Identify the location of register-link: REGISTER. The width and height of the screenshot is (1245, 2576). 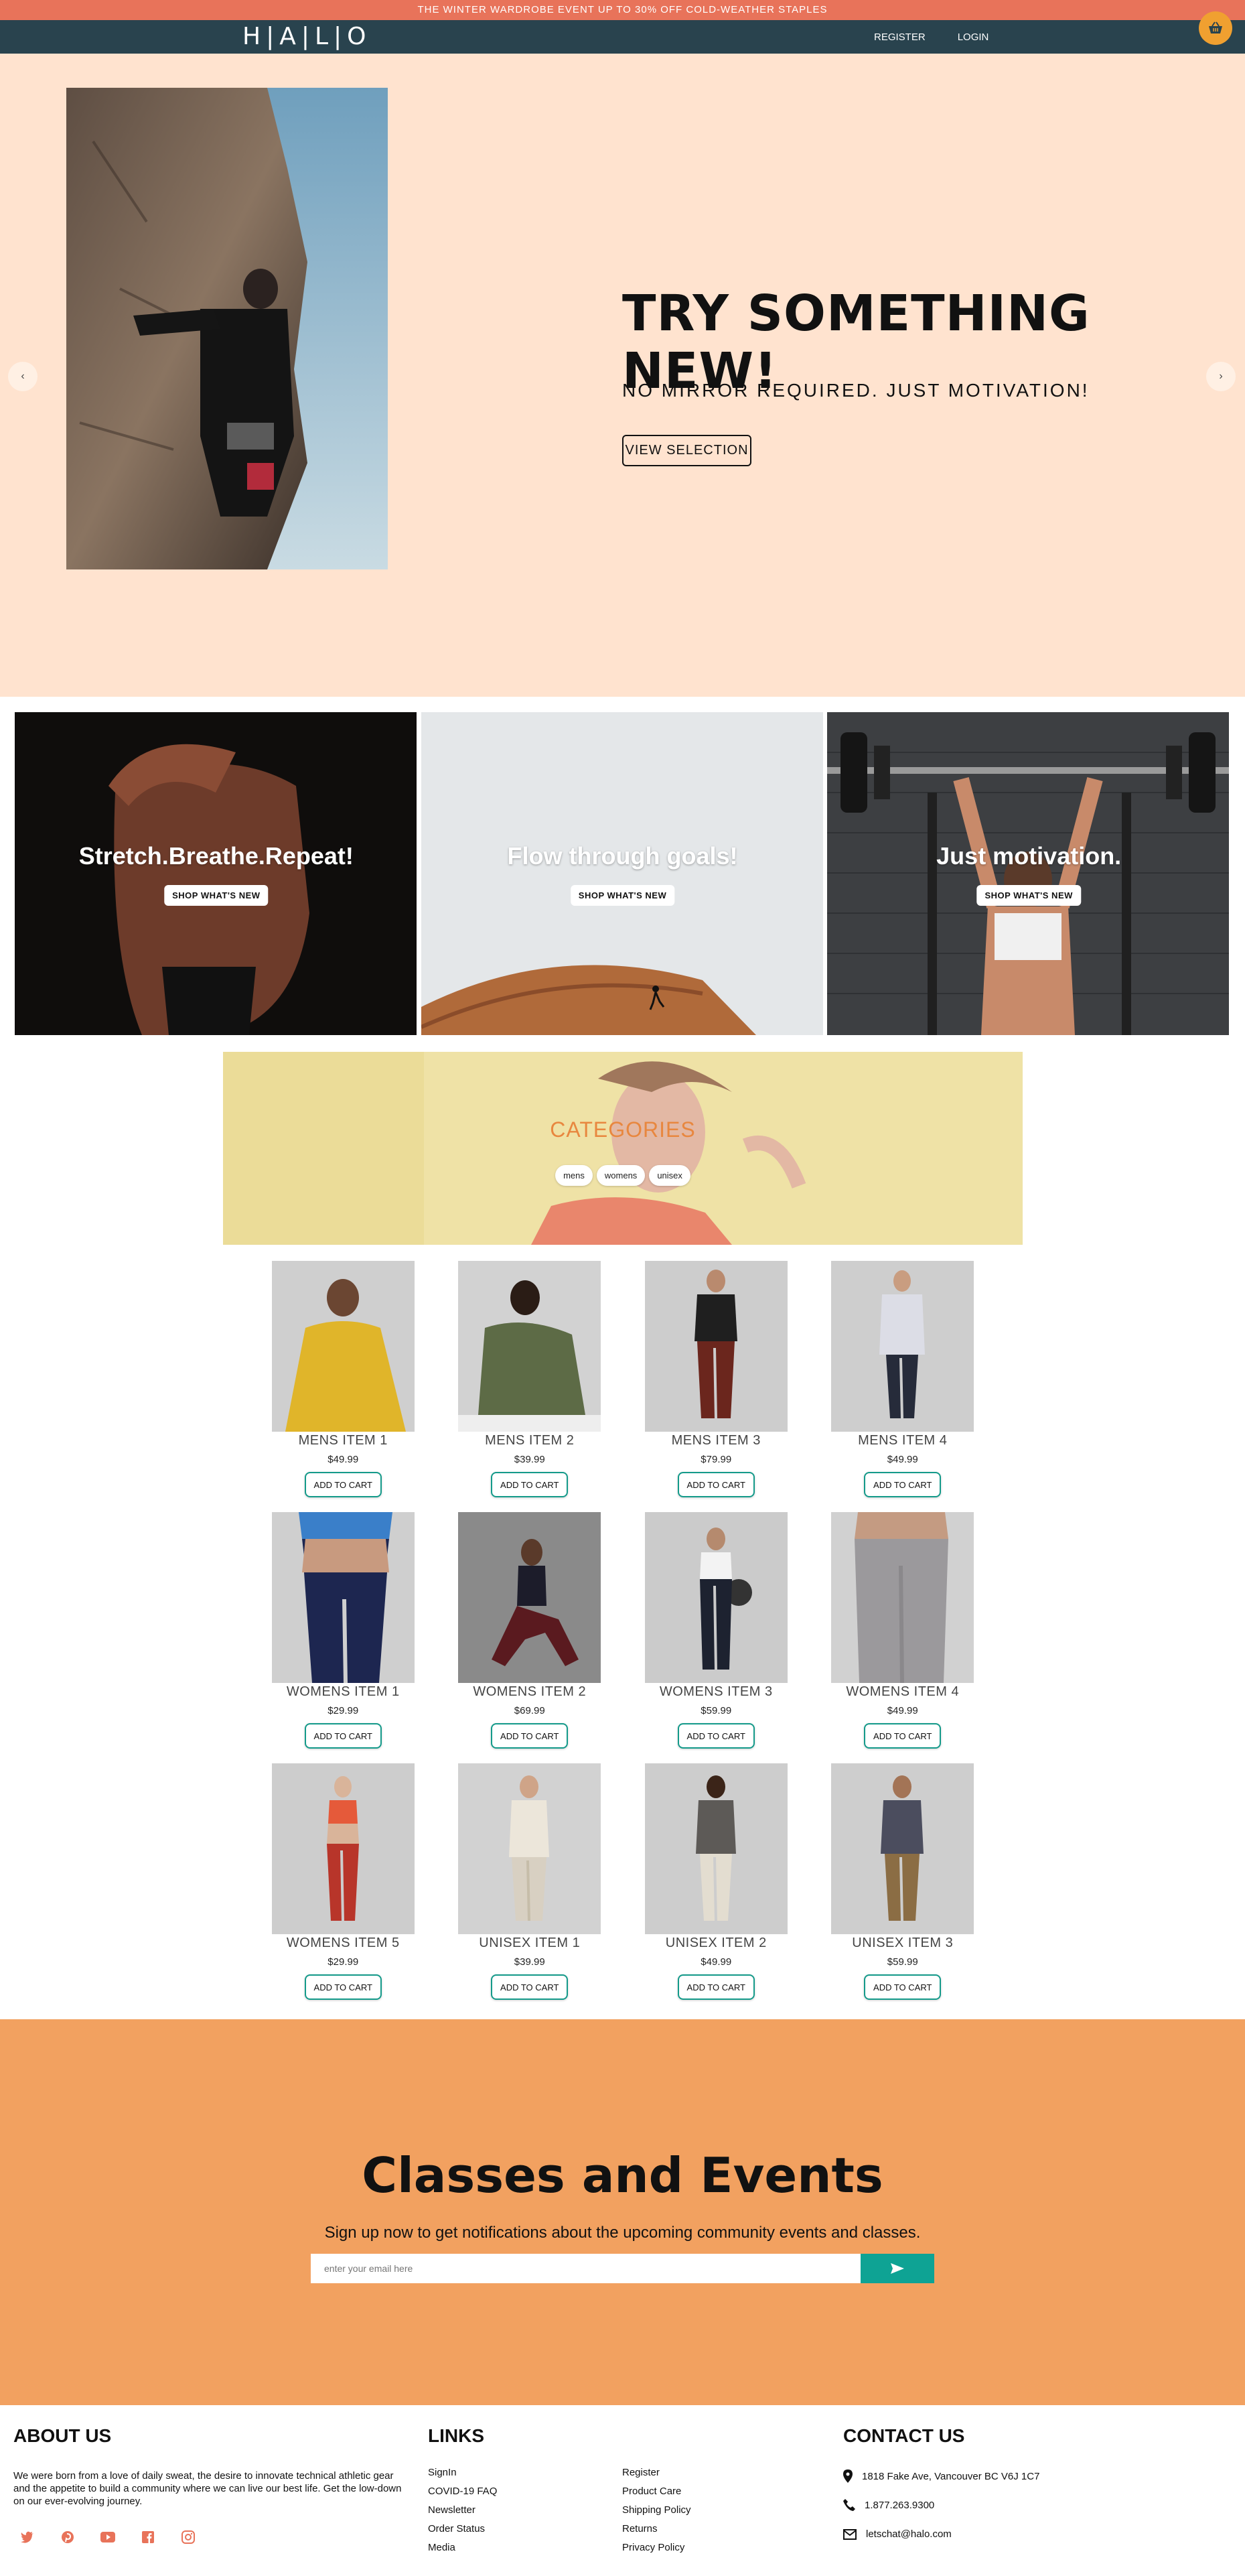
(900, 37).